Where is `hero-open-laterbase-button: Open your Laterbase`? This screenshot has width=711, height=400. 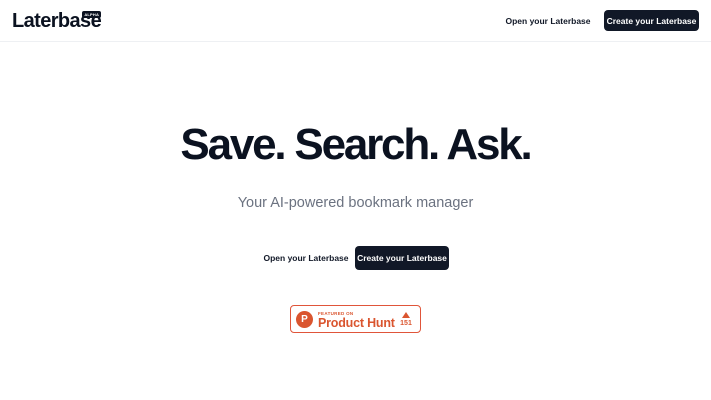 hero-open-laterbase-button: Open your Laterbase is located at coordinates (306, 258).